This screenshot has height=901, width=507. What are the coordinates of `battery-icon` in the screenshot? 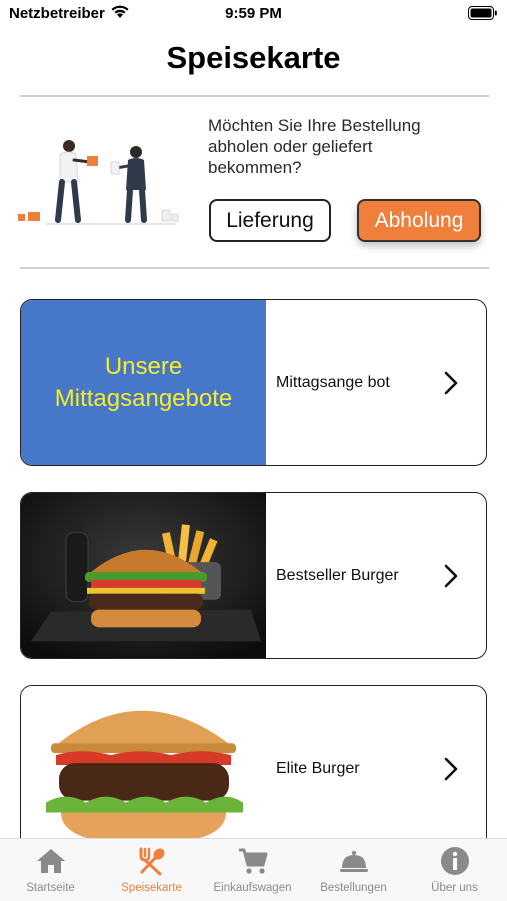 It's located at (482, 13).